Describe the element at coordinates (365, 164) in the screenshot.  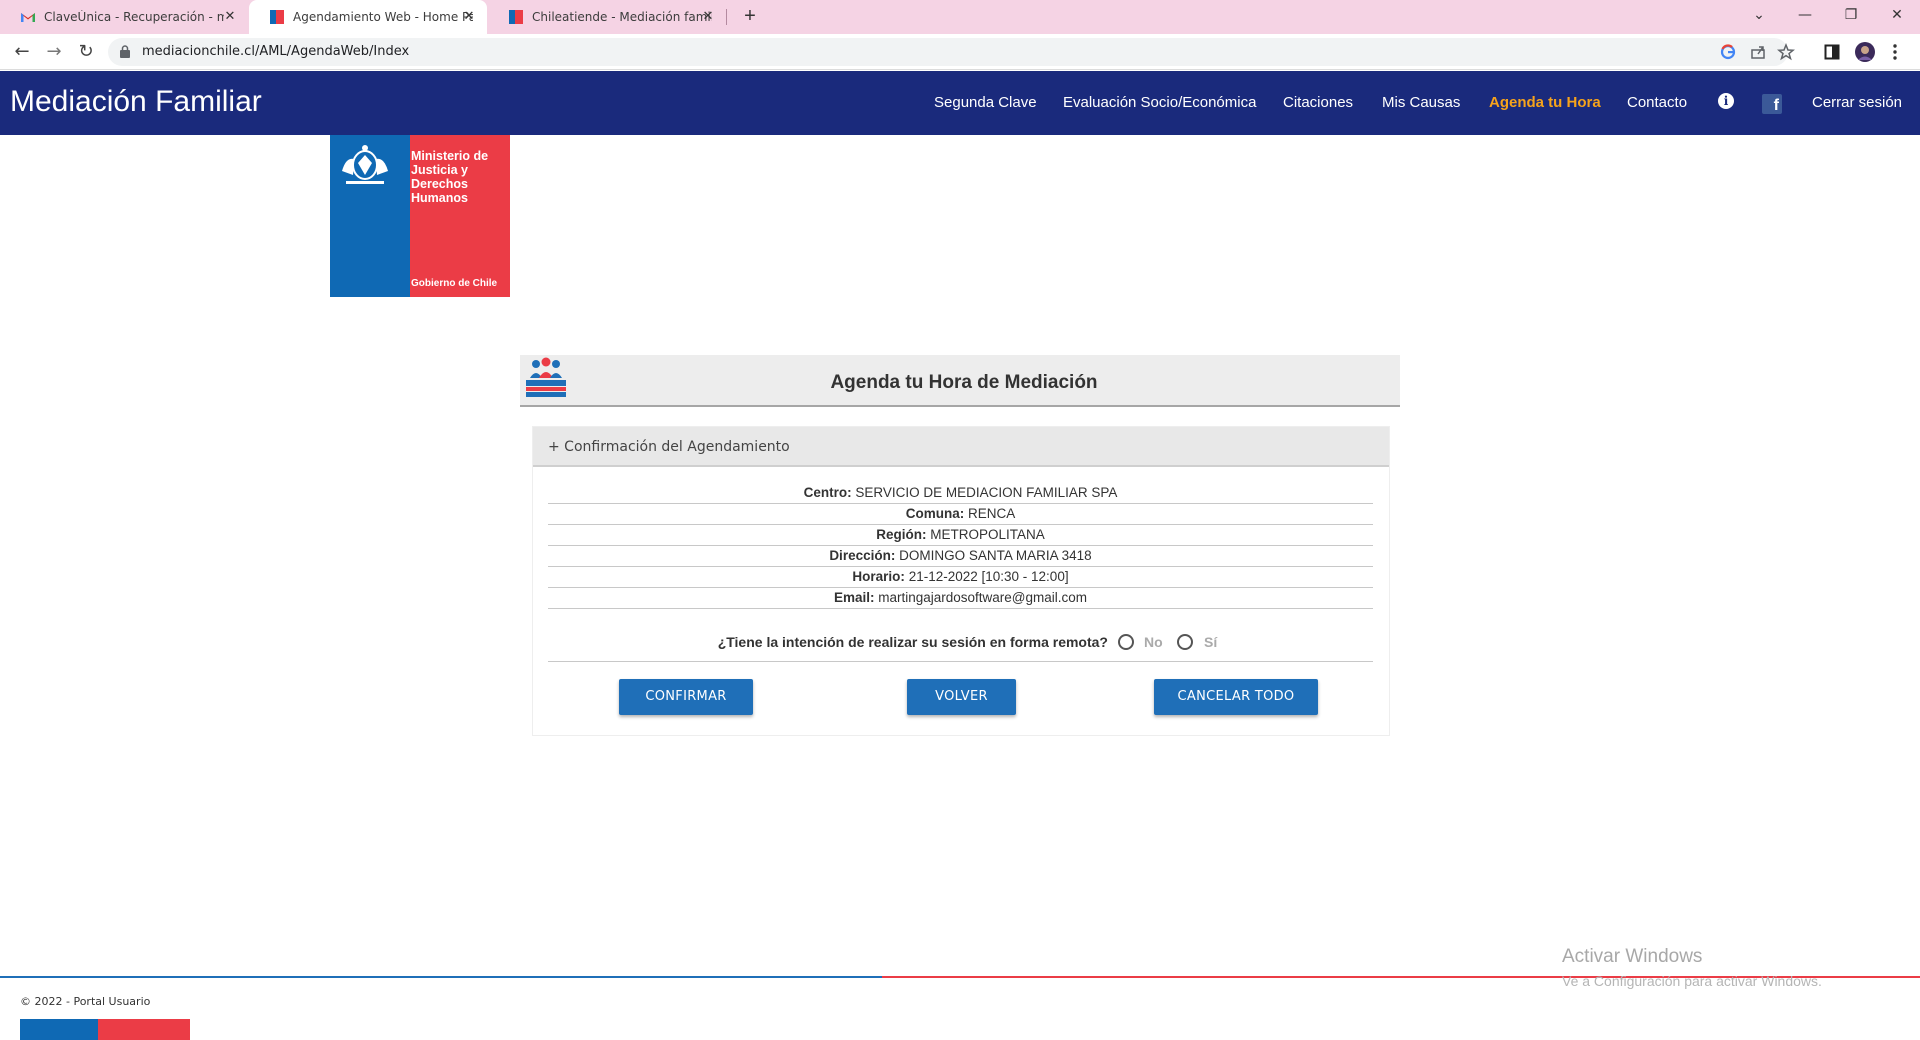
I see `coat-of-arms-icon` at that location.